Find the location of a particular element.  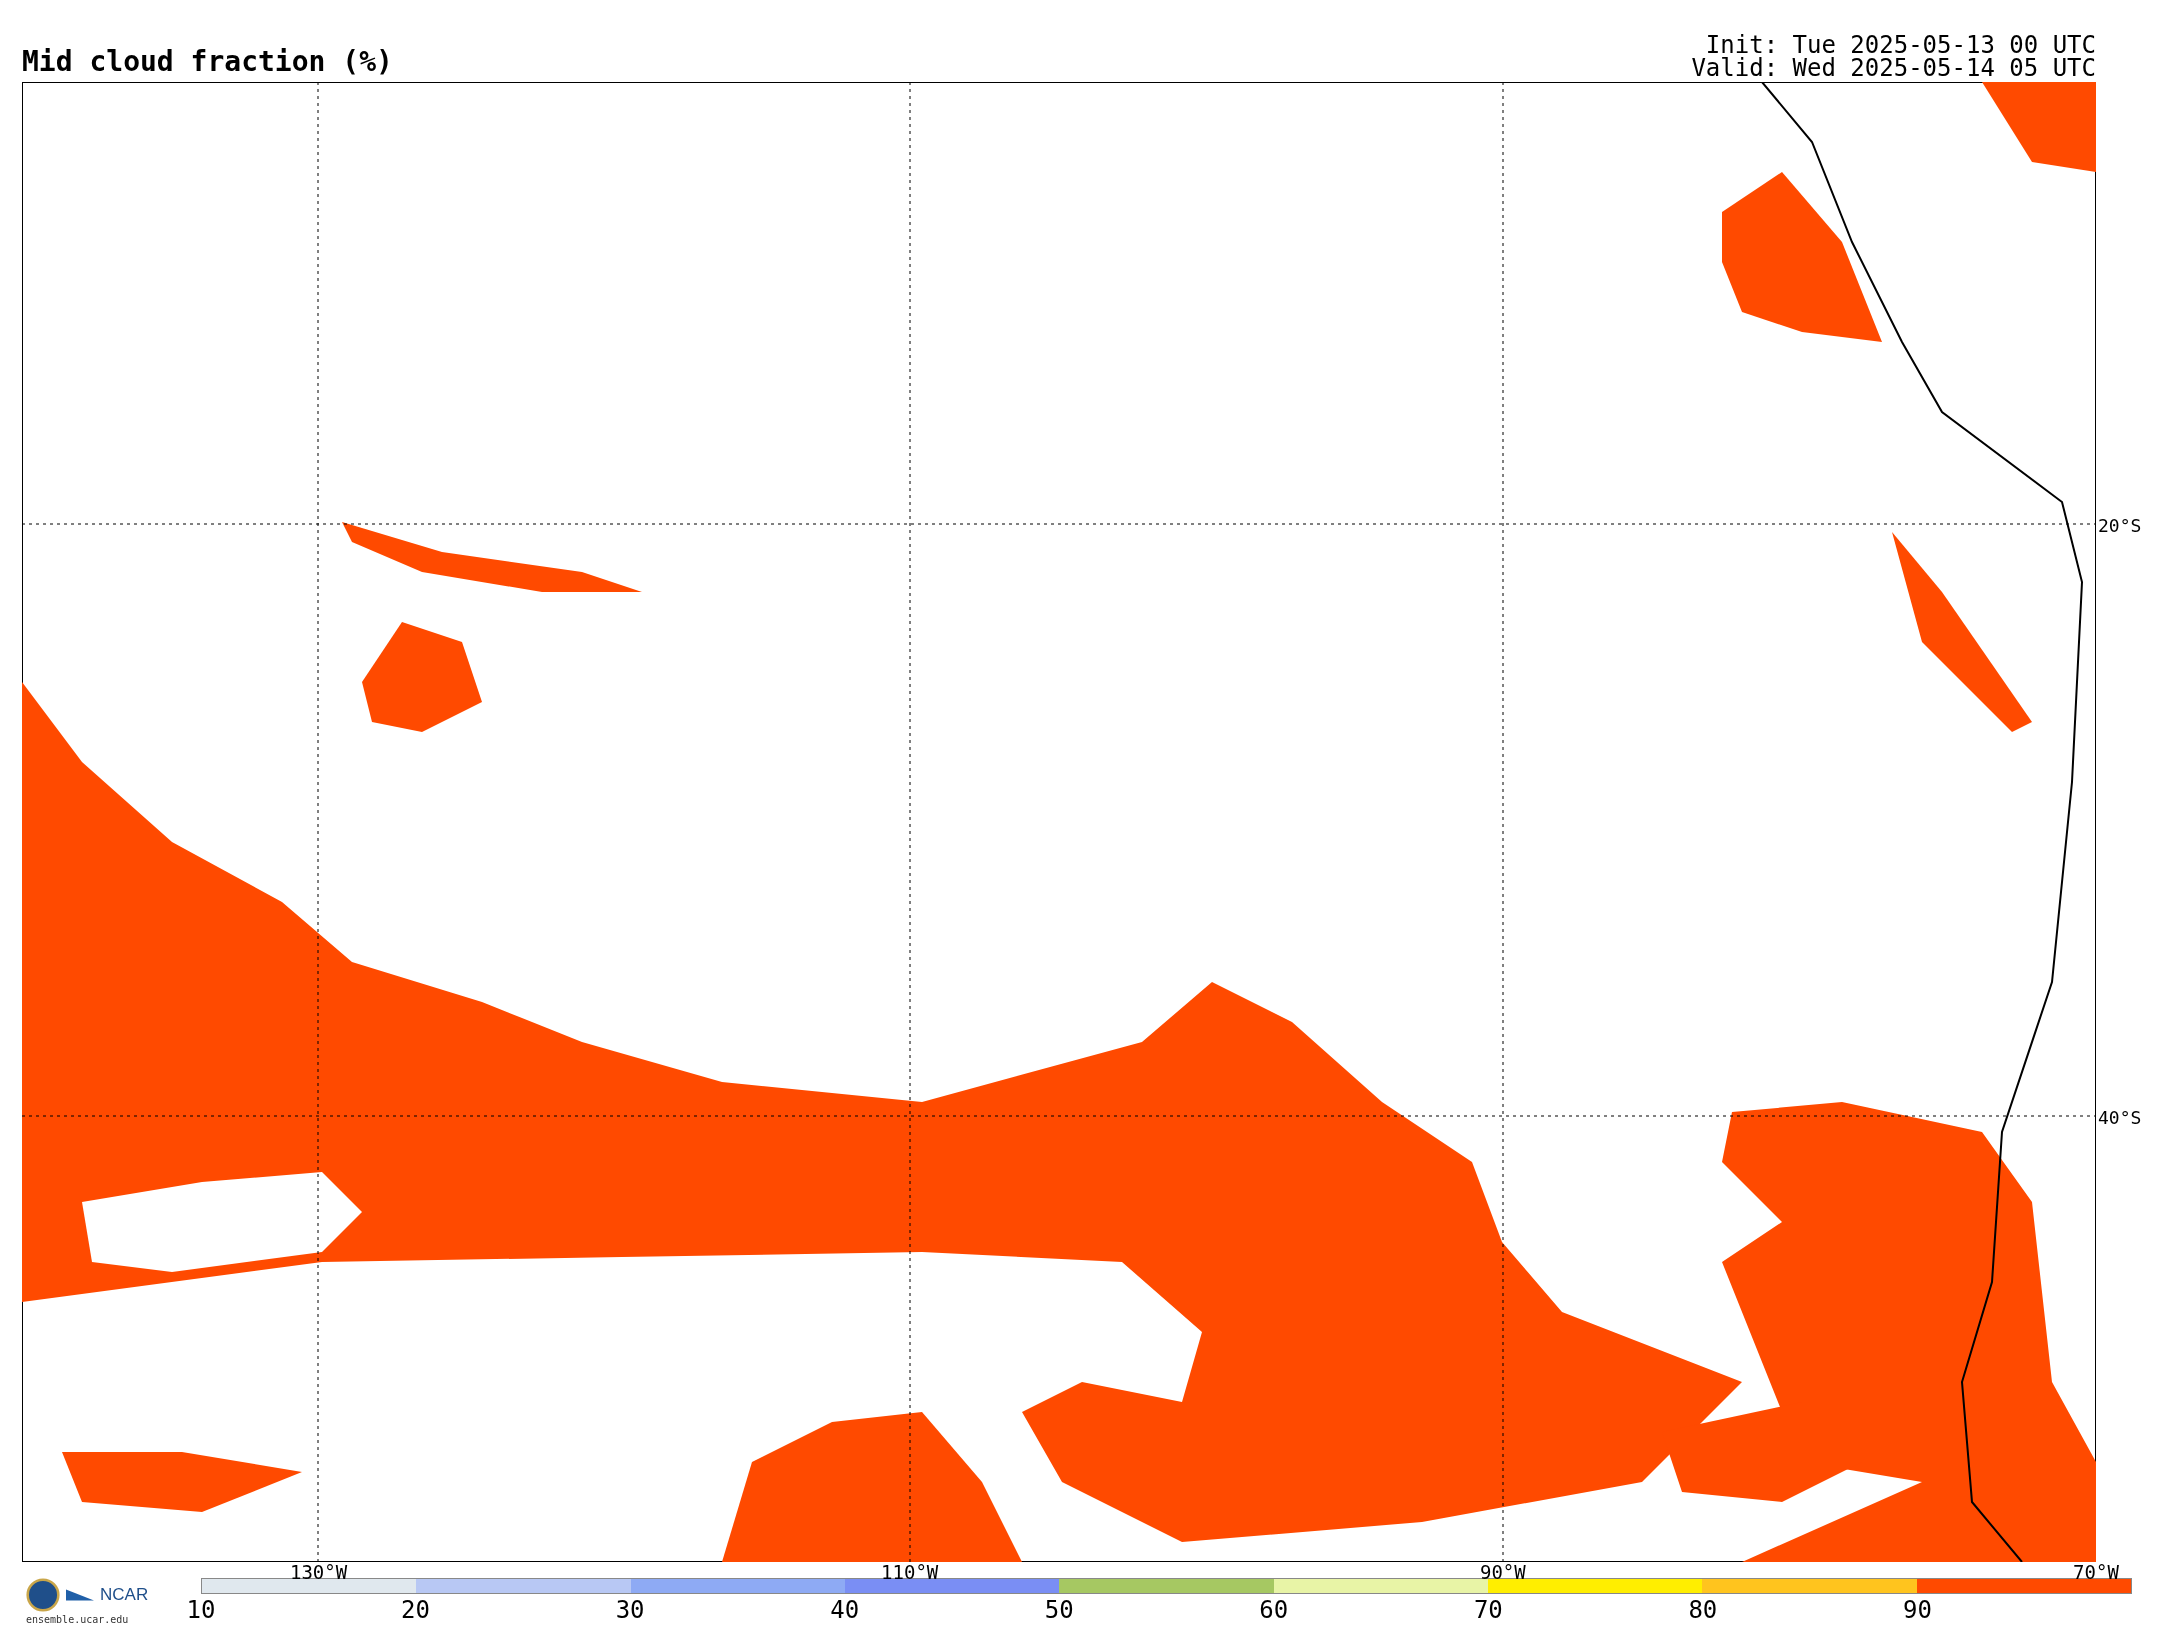

latitude-label: 20°S is located at coordinates (2120, 524).